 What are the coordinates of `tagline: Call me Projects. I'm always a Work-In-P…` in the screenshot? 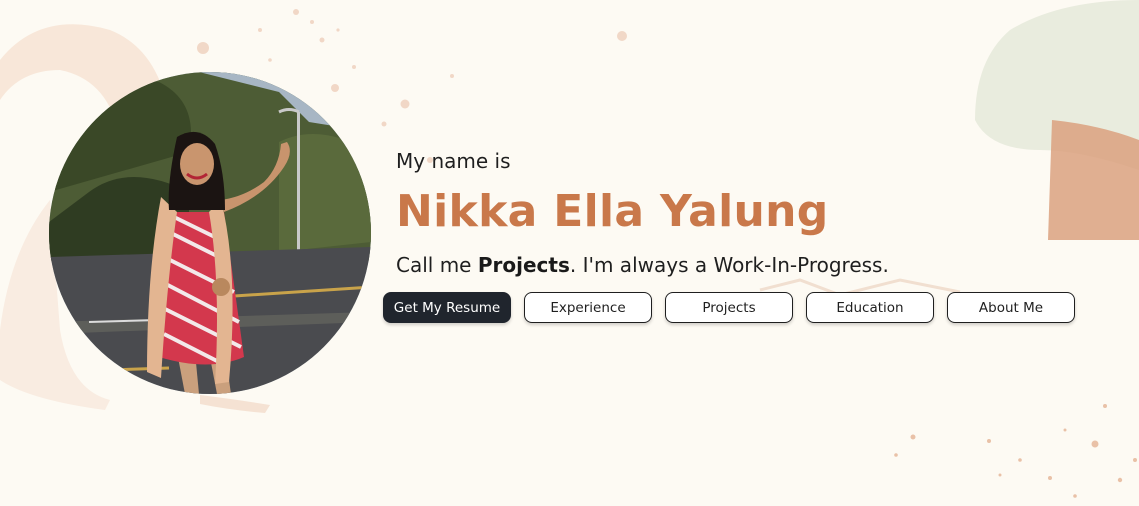 It's located at (642, 265).